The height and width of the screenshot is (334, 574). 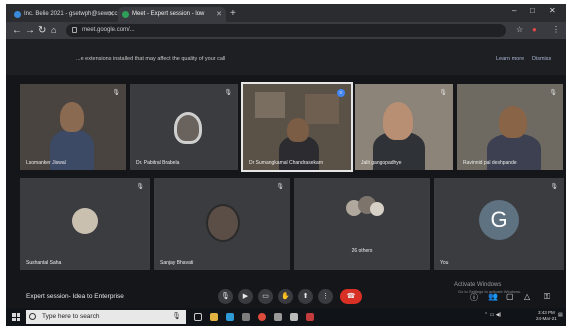 I want to click on back-icon: ←, so click(x=17, y=30).